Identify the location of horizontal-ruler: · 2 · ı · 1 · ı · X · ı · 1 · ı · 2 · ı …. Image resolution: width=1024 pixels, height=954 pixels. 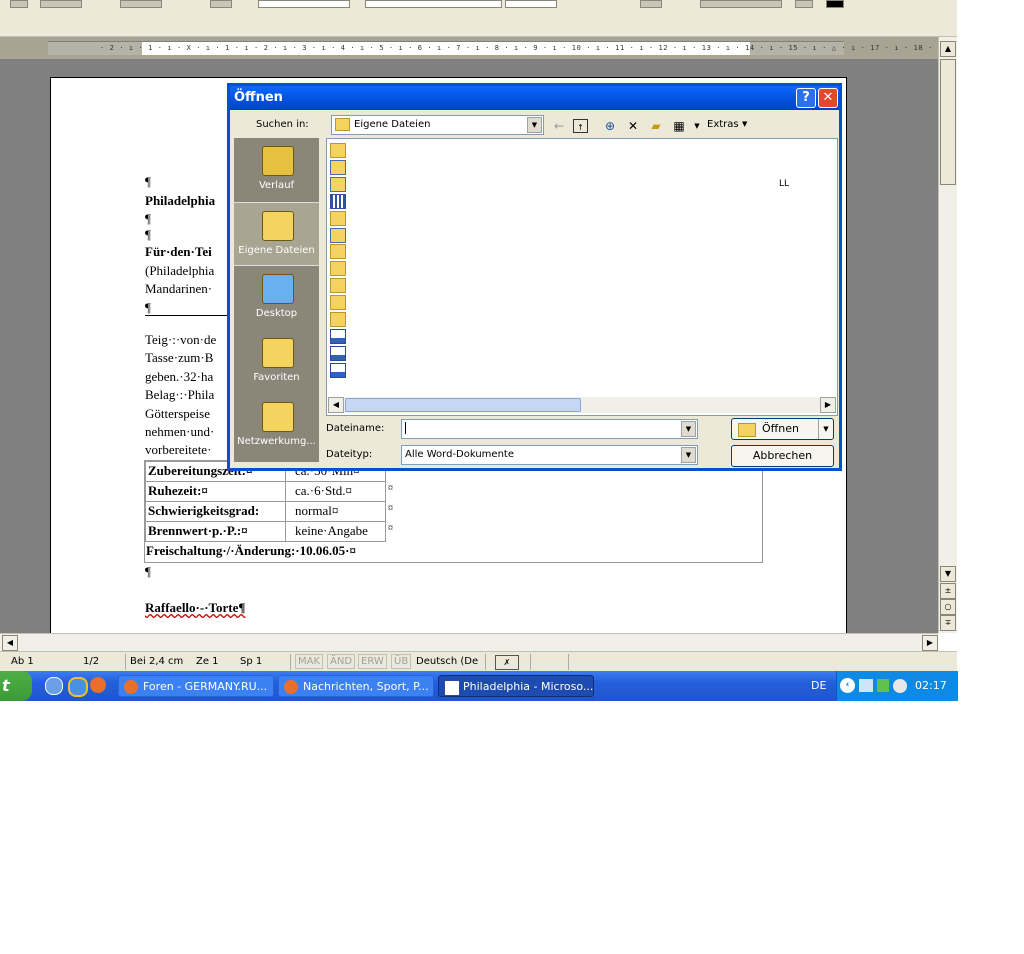
(469, 48).